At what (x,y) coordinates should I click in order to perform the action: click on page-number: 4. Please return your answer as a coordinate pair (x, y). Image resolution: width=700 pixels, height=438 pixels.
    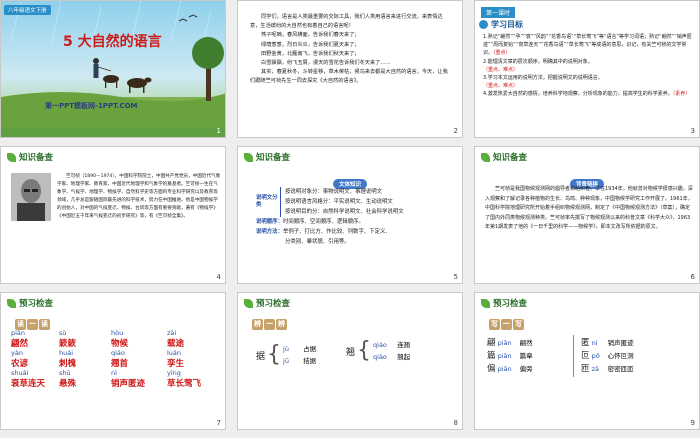
    Looking at the image, I should click on (218, 277).